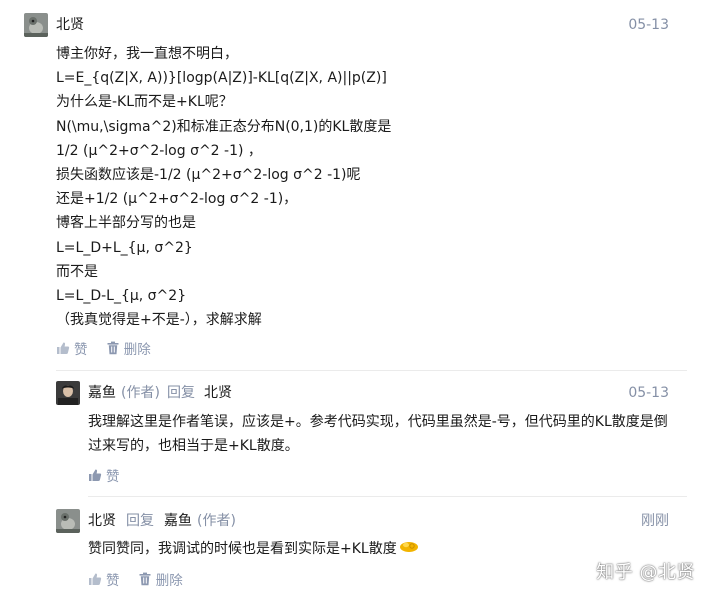 This screenshot has width=711, height=600. I want to click on comment-actions: 赞, so click(111, 475).